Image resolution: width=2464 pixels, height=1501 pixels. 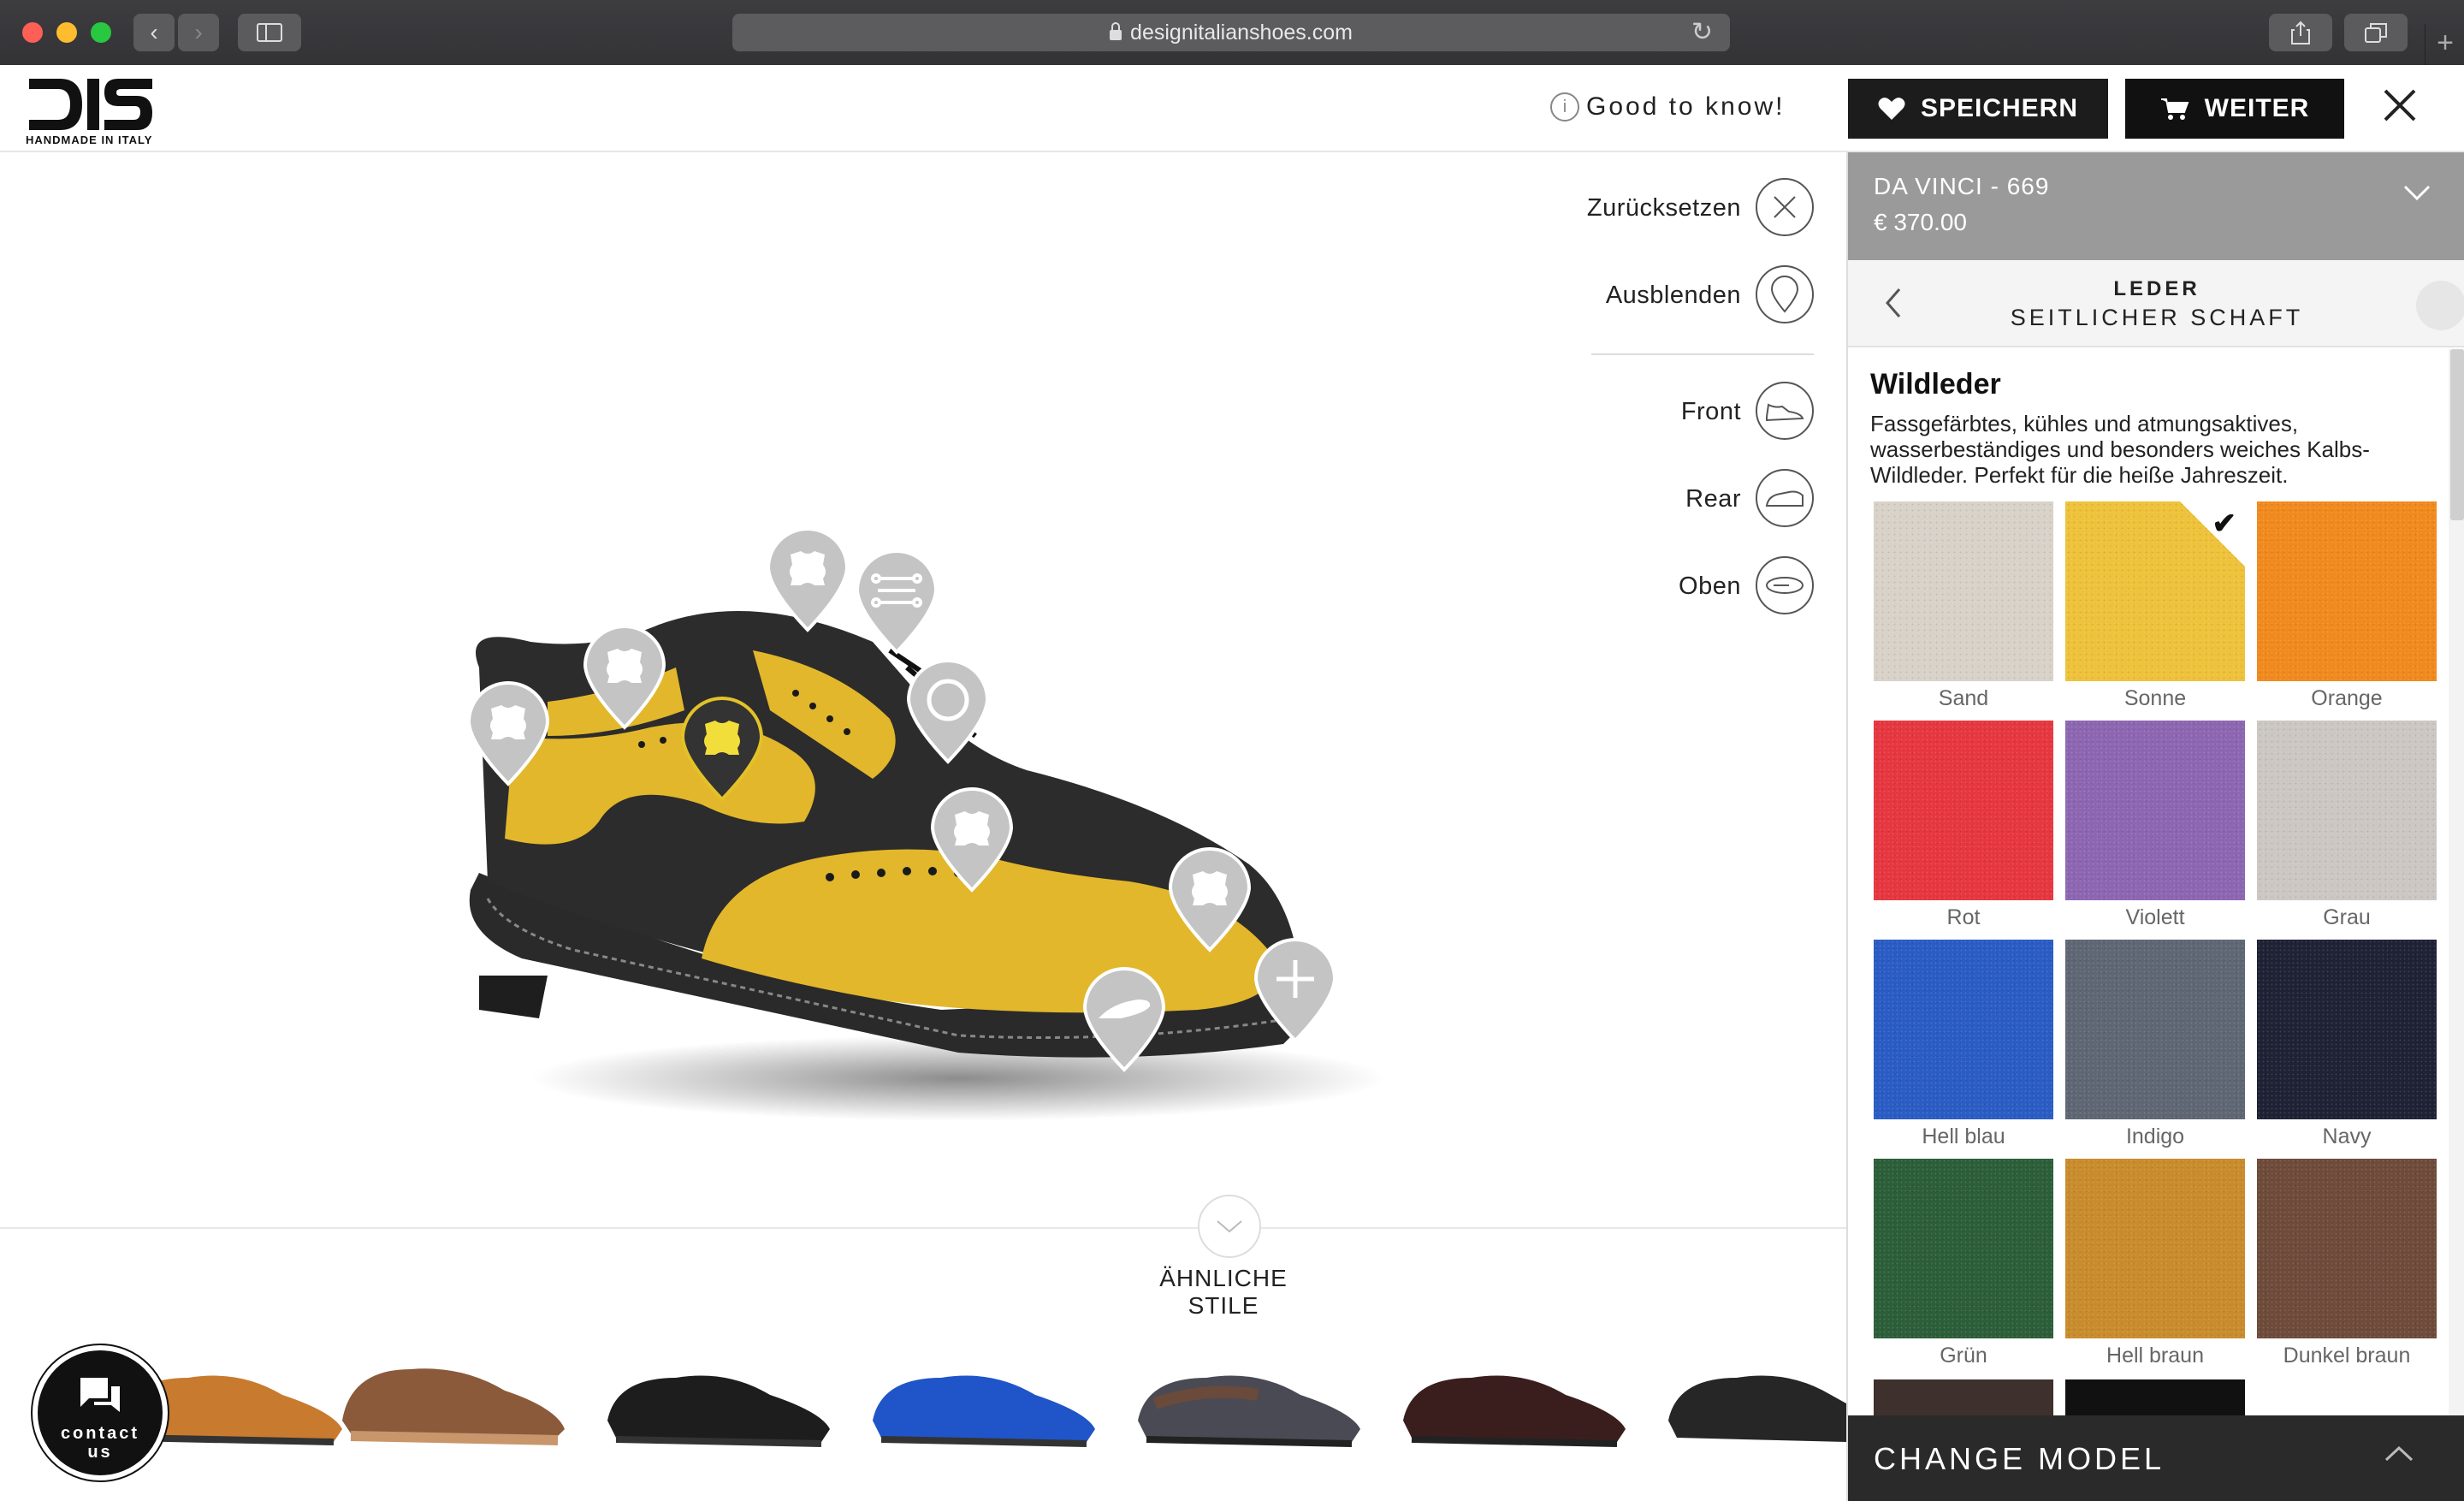 I want to click on change-model-bar: CHANGE MODEL, so click(x=2156, y=1458).